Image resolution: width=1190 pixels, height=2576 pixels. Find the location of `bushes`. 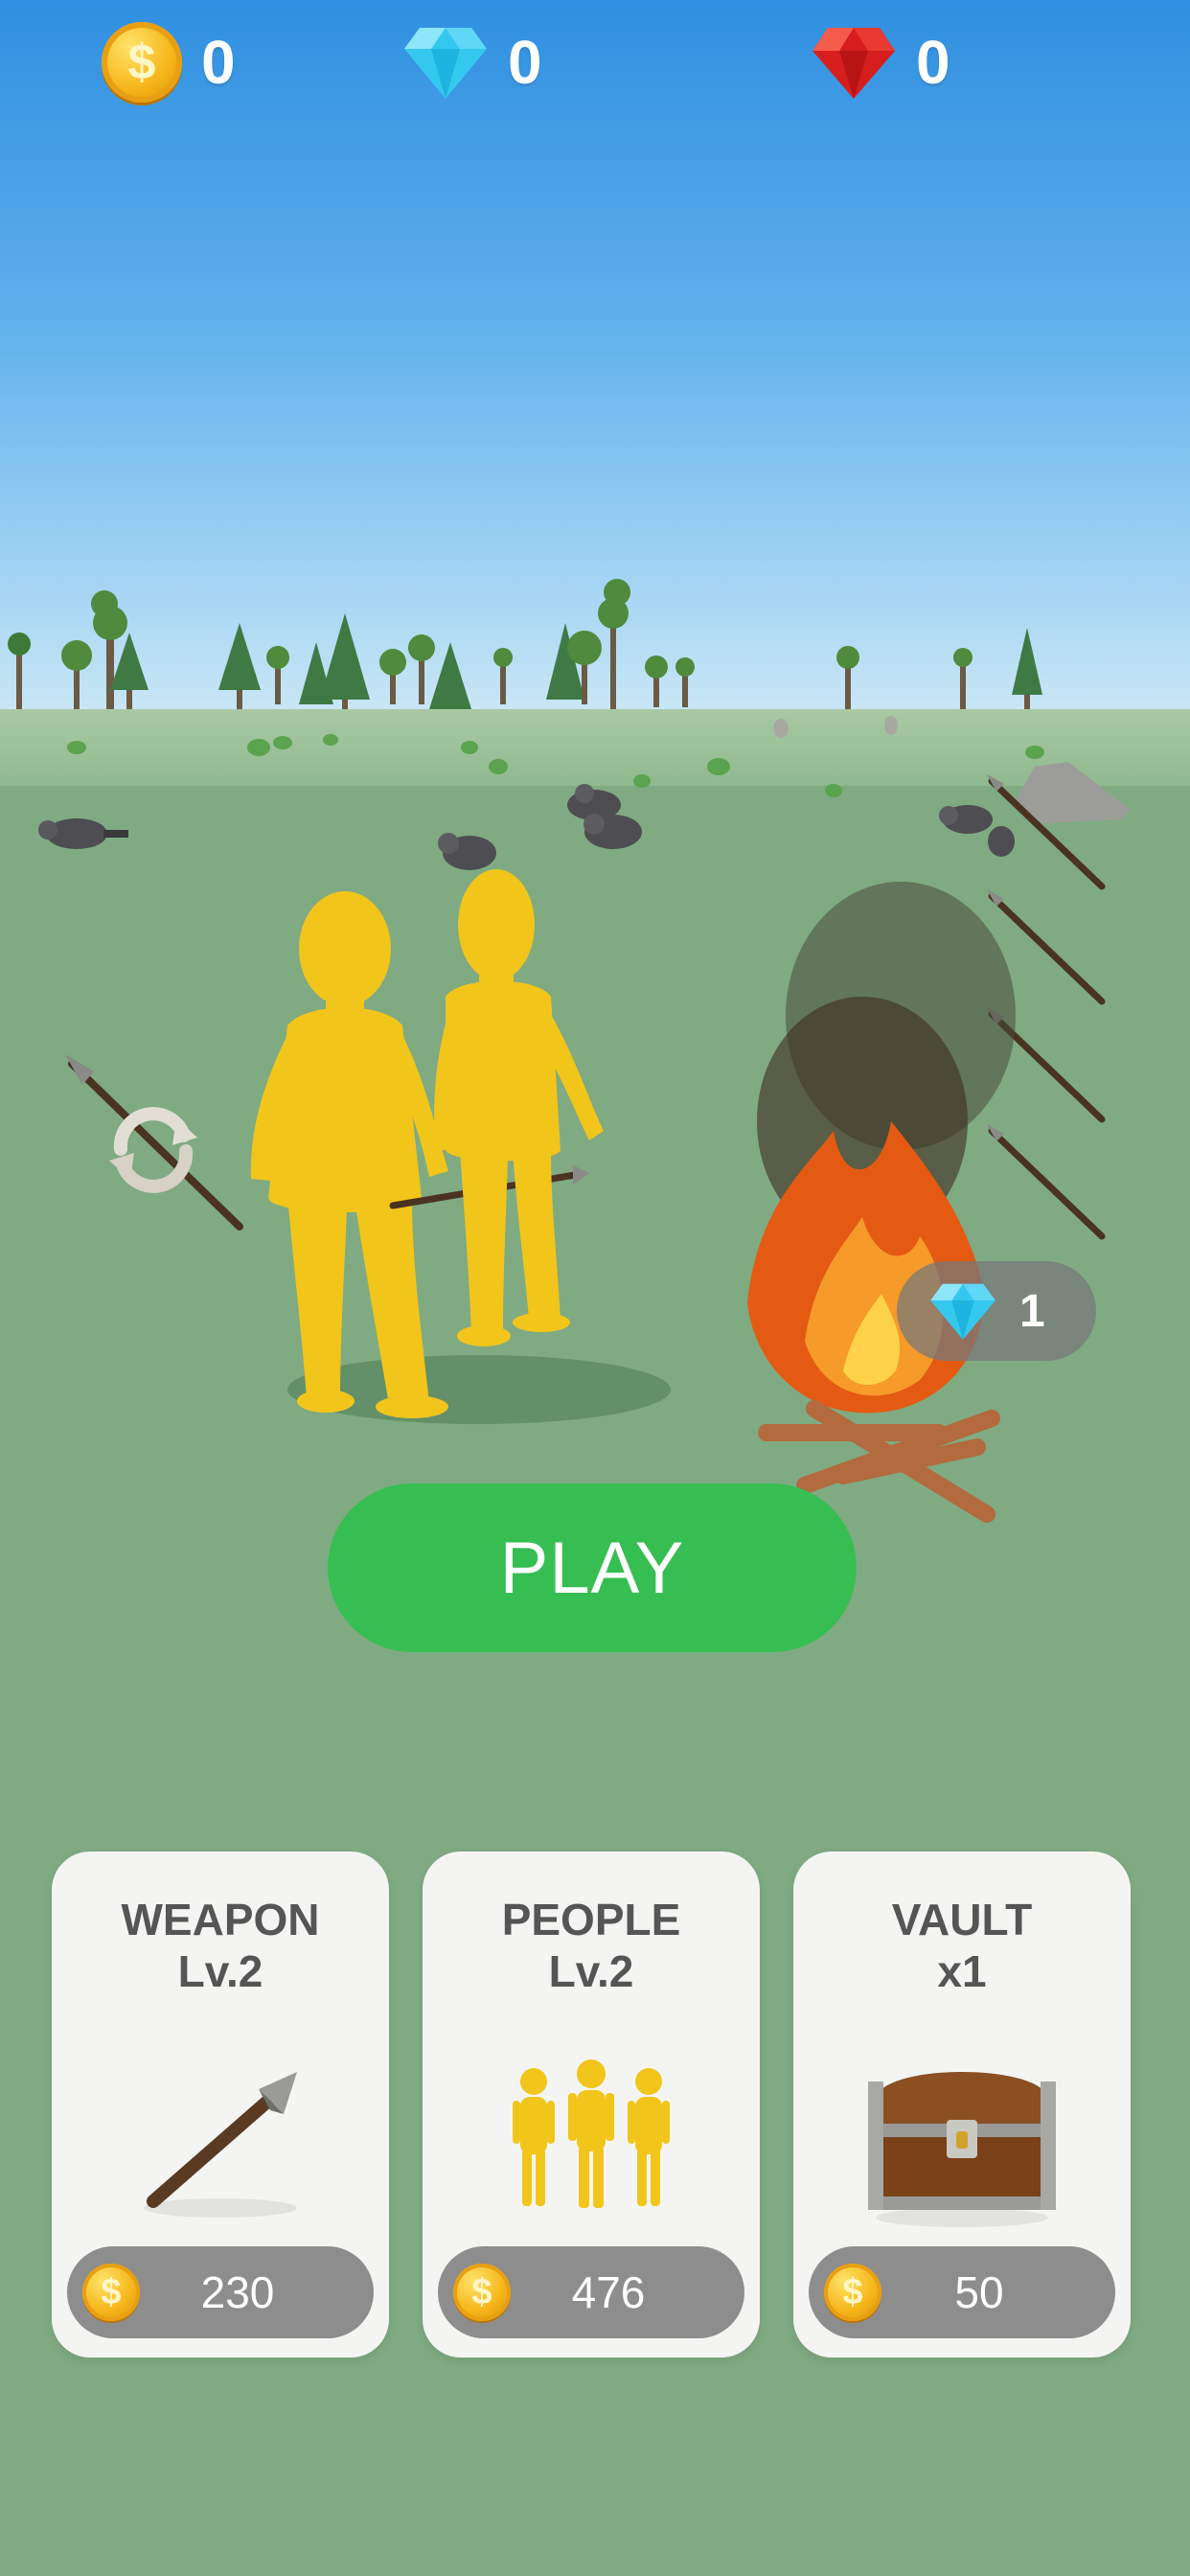

bushes is located at coordinates (556, 765).